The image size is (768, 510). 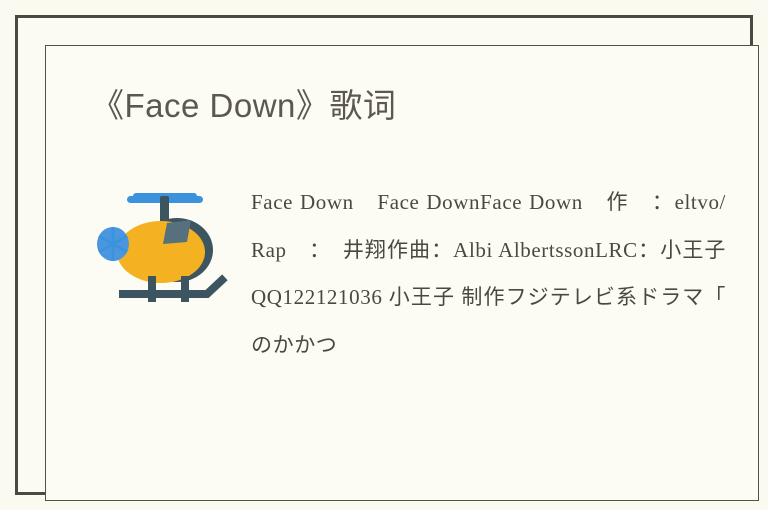 I want to click on helicopter-skid-leg-right, so click(x=184, y=289).